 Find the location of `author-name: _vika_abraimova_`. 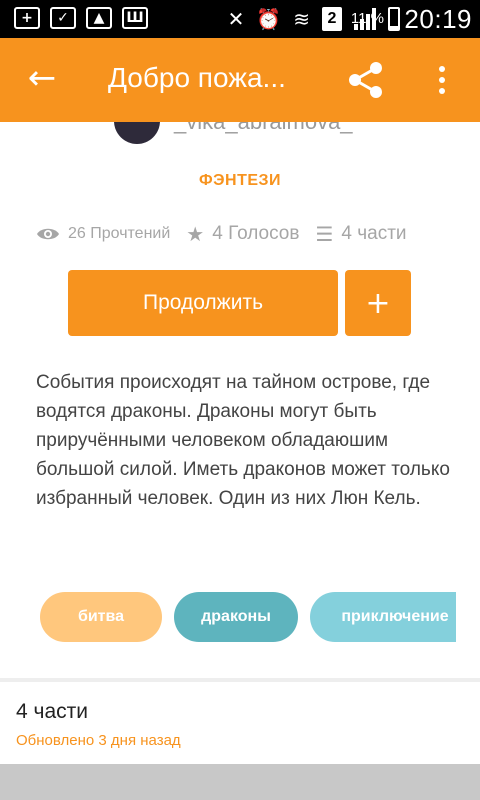

author-name: _vika_abraimova_ is located at coordinates (263, 128).